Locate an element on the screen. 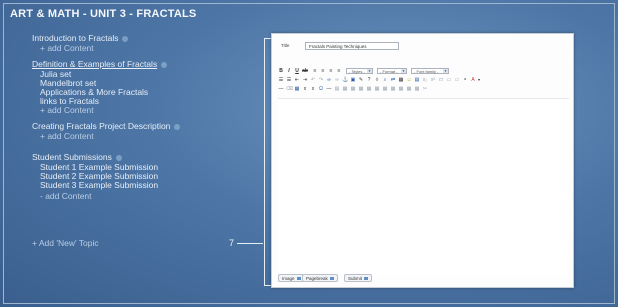  help-icon: ? is located at coordinates (369, 80).